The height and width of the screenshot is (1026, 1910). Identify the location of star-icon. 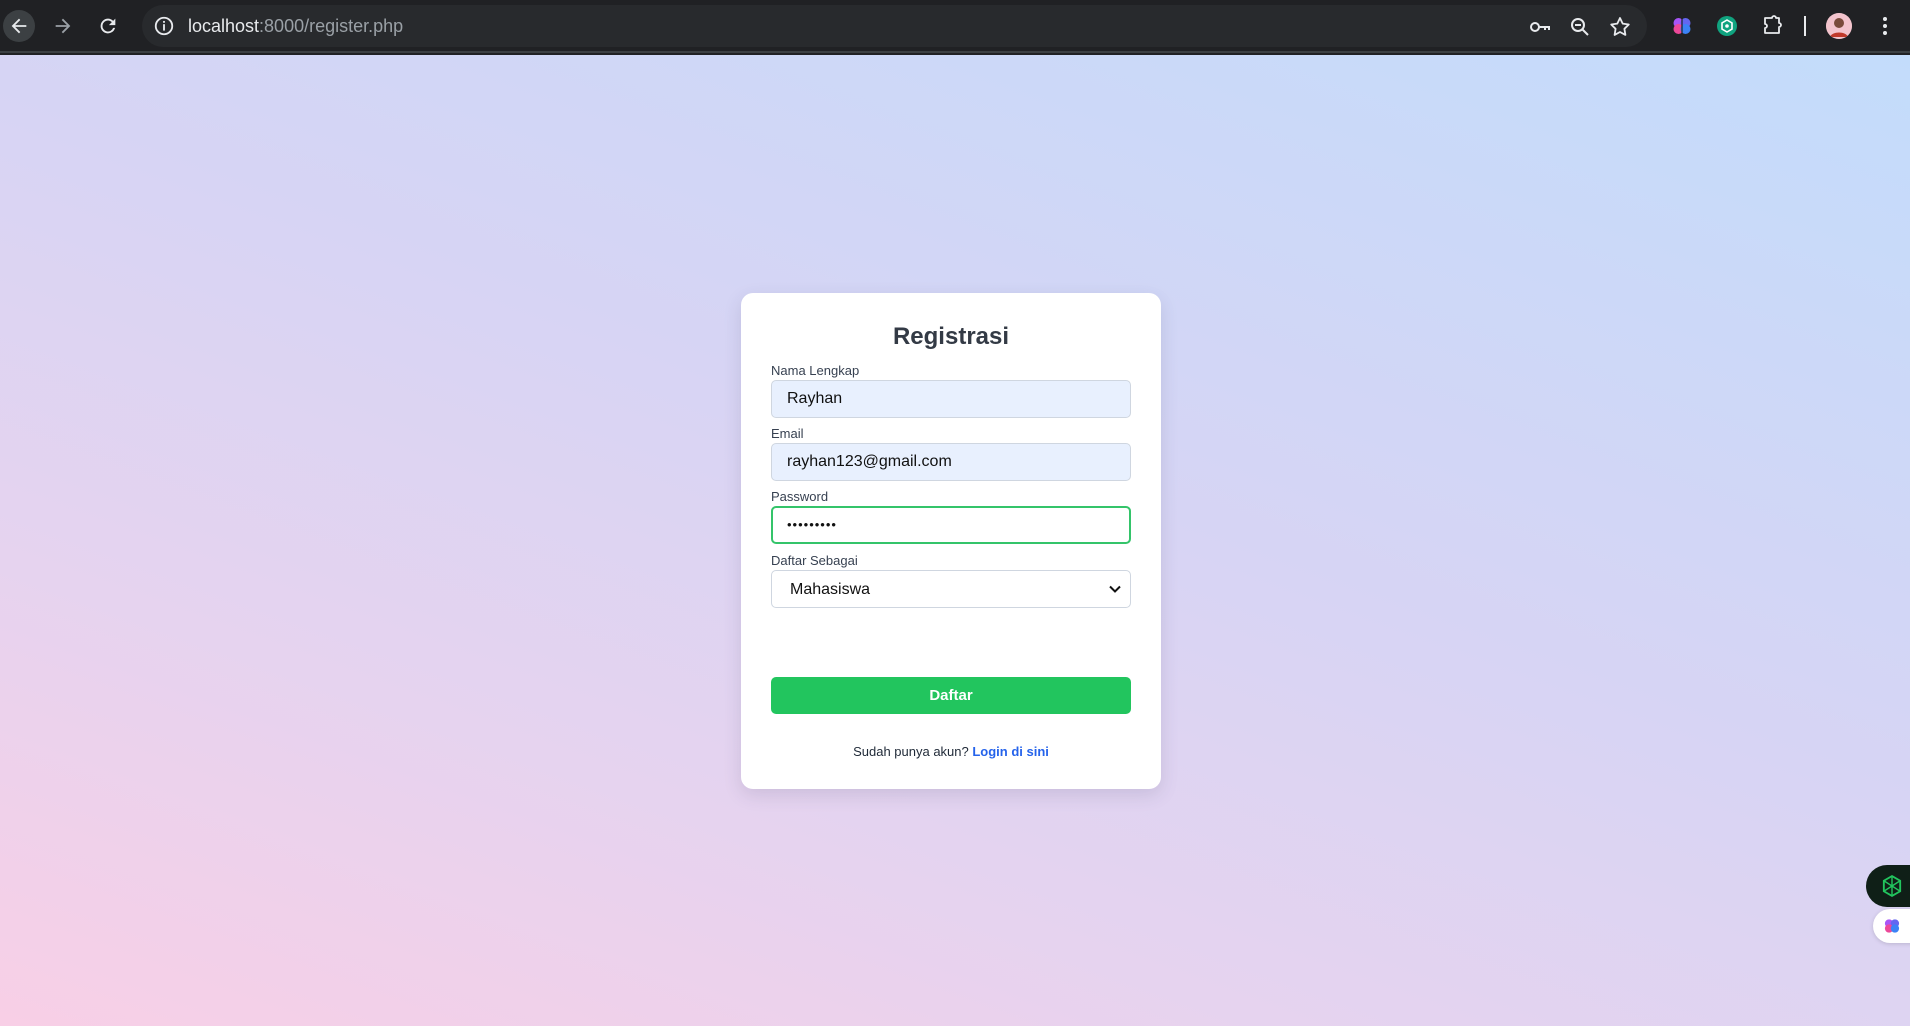
(1620, 27).